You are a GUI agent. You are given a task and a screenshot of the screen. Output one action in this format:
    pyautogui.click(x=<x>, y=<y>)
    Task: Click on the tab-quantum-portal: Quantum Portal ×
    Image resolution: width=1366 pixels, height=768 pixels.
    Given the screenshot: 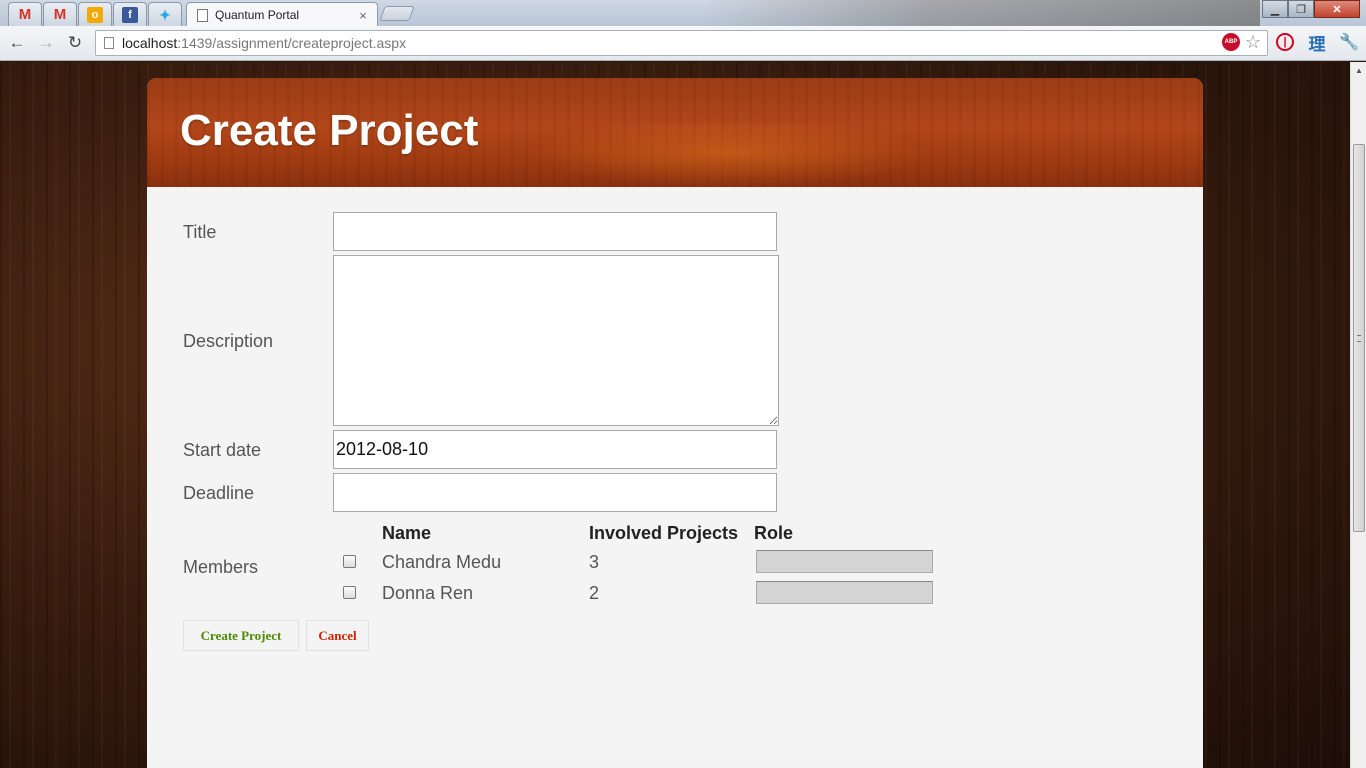 What is the action you would take?
    pyautogui.click(x=282, y=14)
    